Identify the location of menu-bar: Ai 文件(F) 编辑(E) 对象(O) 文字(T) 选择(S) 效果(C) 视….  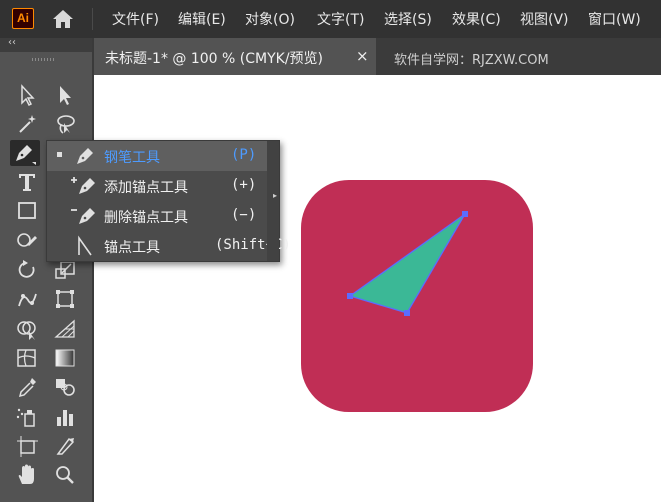
(330, 19).